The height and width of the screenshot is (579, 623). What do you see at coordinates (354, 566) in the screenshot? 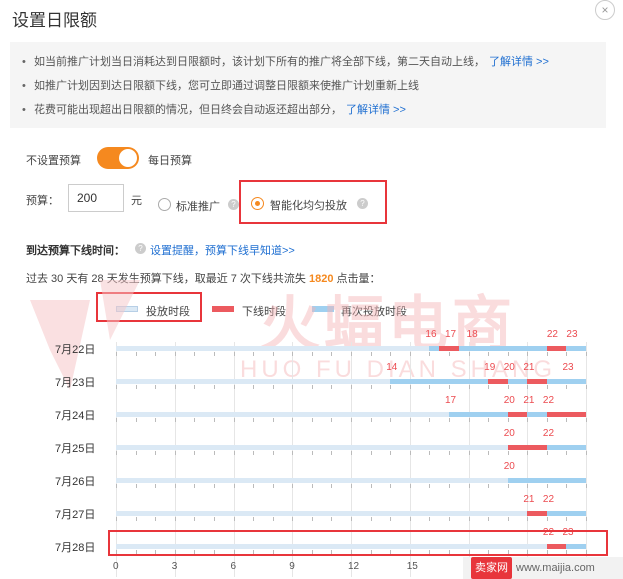
I see `x-tick-label: 12` at bounding box center [354, 566].